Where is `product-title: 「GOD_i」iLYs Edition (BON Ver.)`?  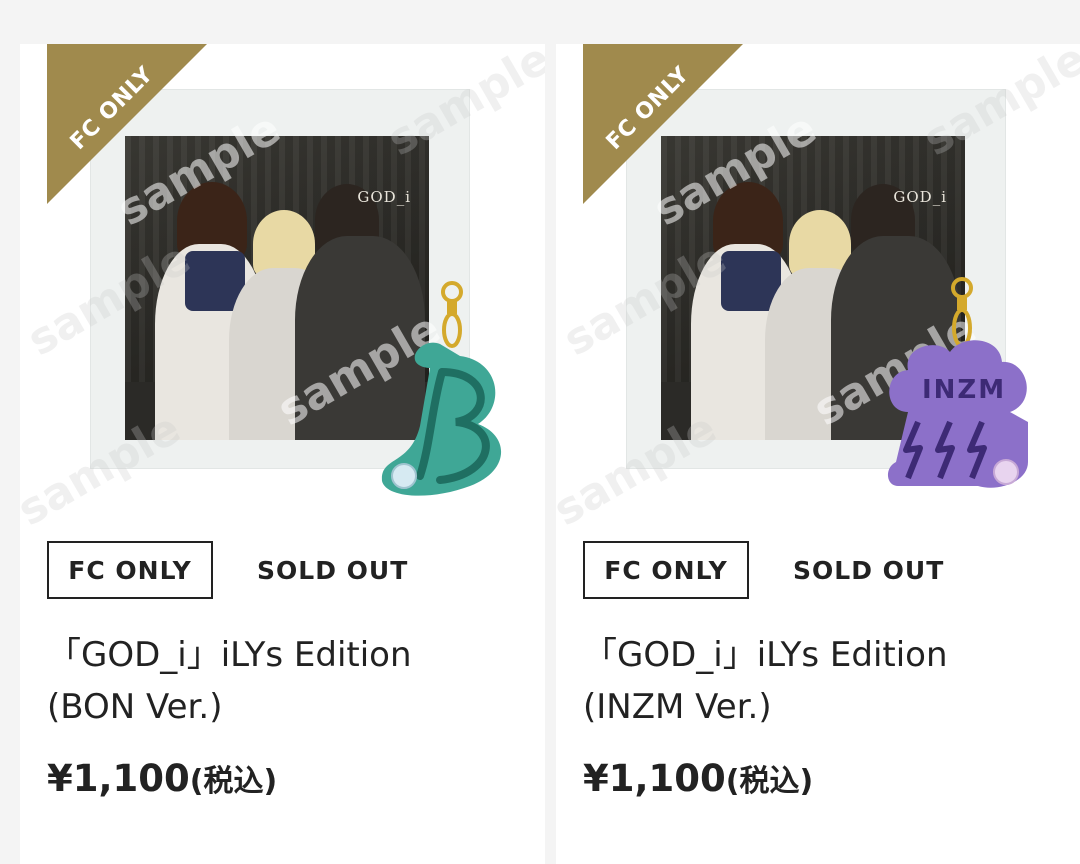
product-title: 「GOD_i」iLYs Edition (BON Ver.) is located at coordinates (287, 681).